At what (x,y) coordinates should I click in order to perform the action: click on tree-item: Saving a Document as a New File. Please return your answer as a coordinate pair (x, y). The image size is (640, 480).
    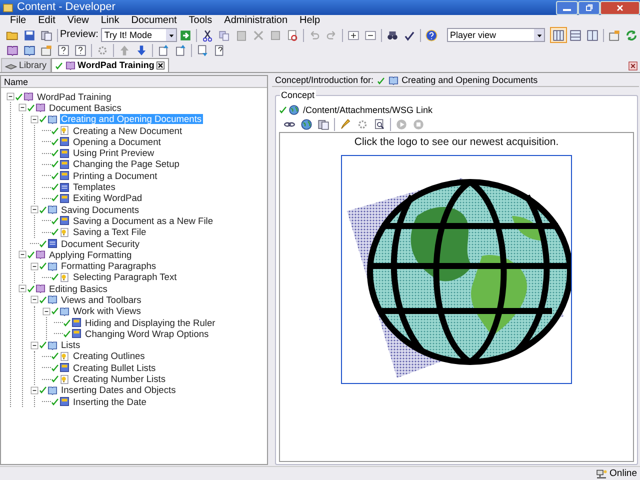
    Looking at the image, I should click on (143, 221).